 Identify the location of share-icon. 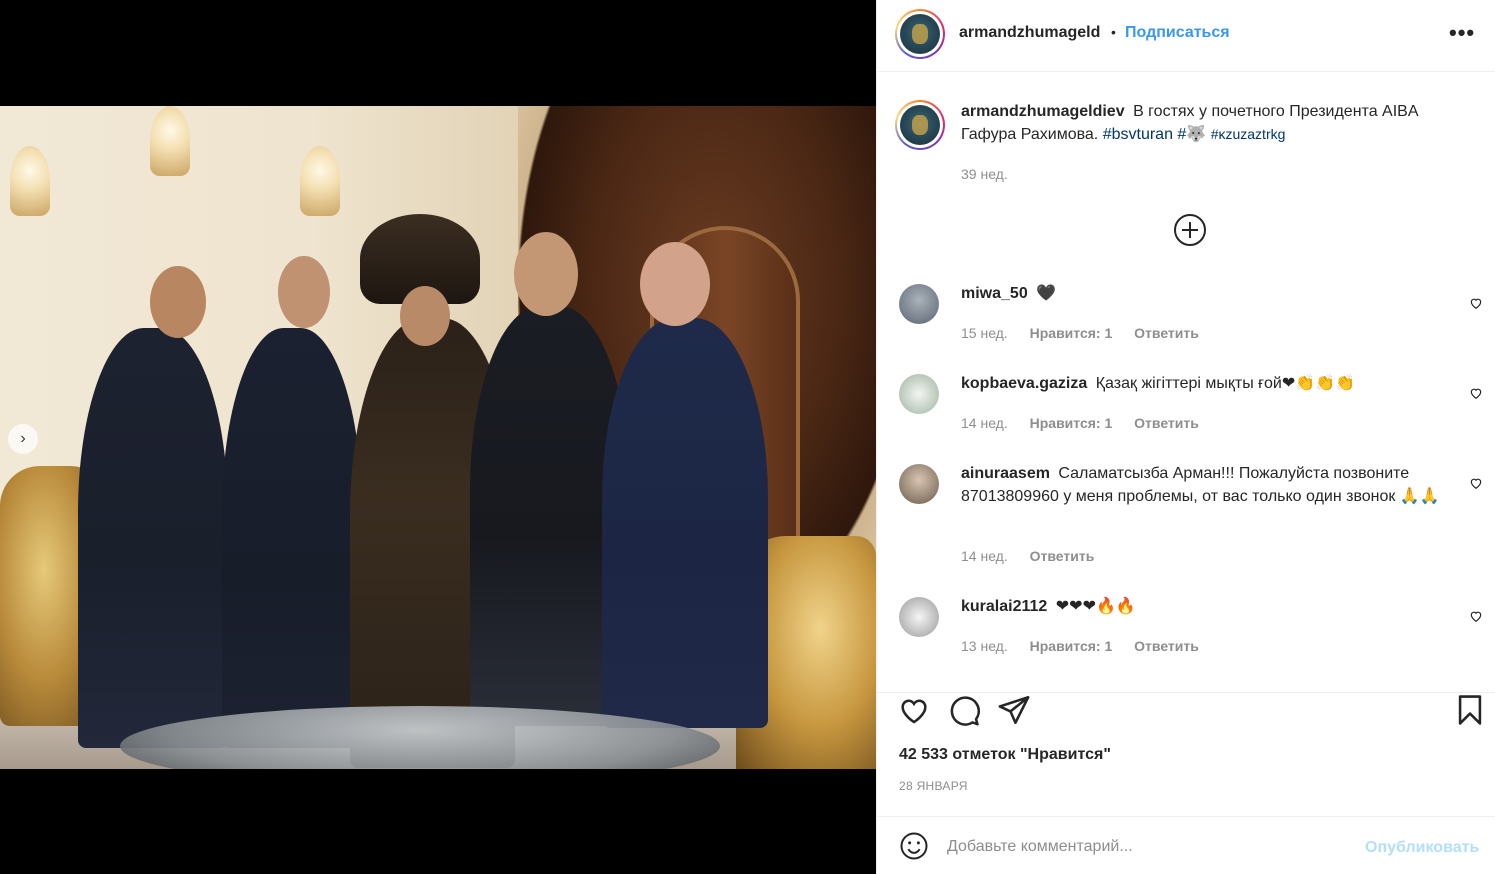
(1014, 710).